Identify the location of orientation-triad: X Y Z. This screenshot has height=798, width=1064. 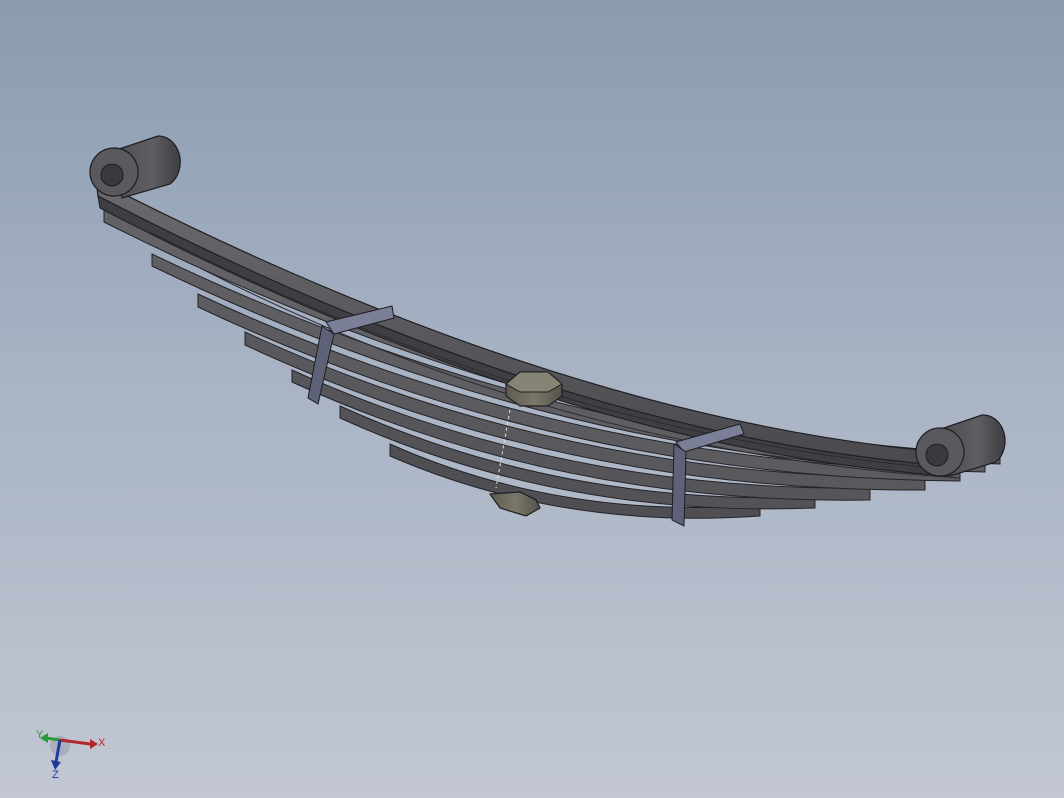
(70, 752).